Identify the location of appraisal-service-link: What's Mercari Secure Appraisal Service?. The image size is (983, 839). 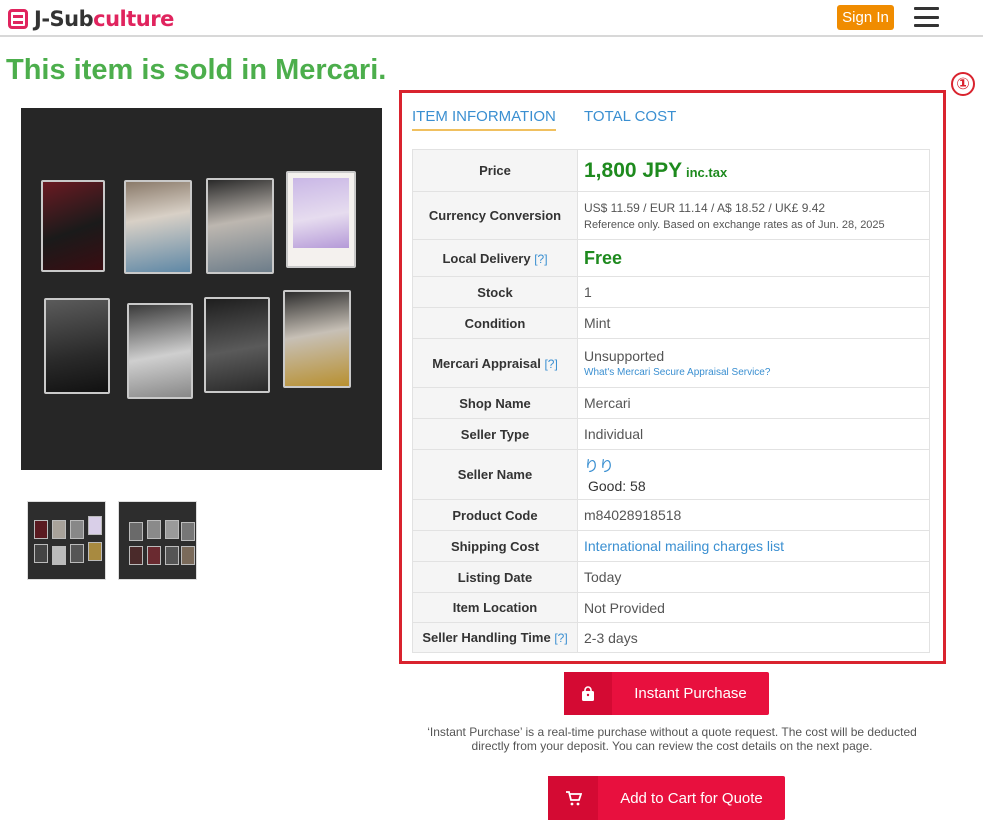
(756, 372).